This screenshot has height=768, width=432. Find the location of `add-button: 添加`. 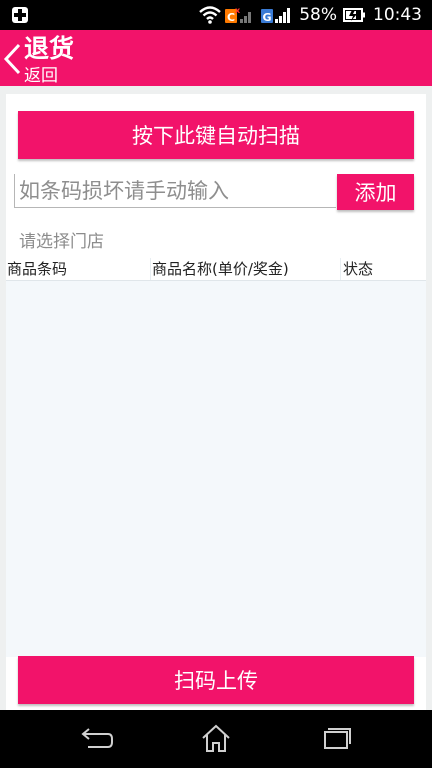

add-button: 添加 is located at coordinates (375, 192).